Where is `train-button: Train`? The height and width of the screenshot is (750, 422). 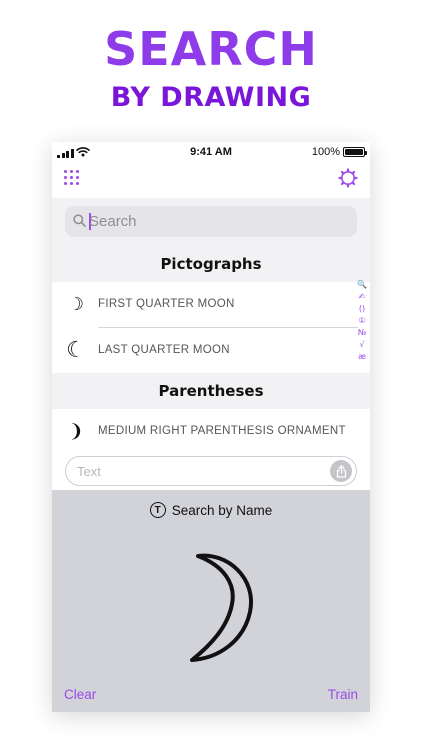
train-button: Train is located at coordinates (343, 694).